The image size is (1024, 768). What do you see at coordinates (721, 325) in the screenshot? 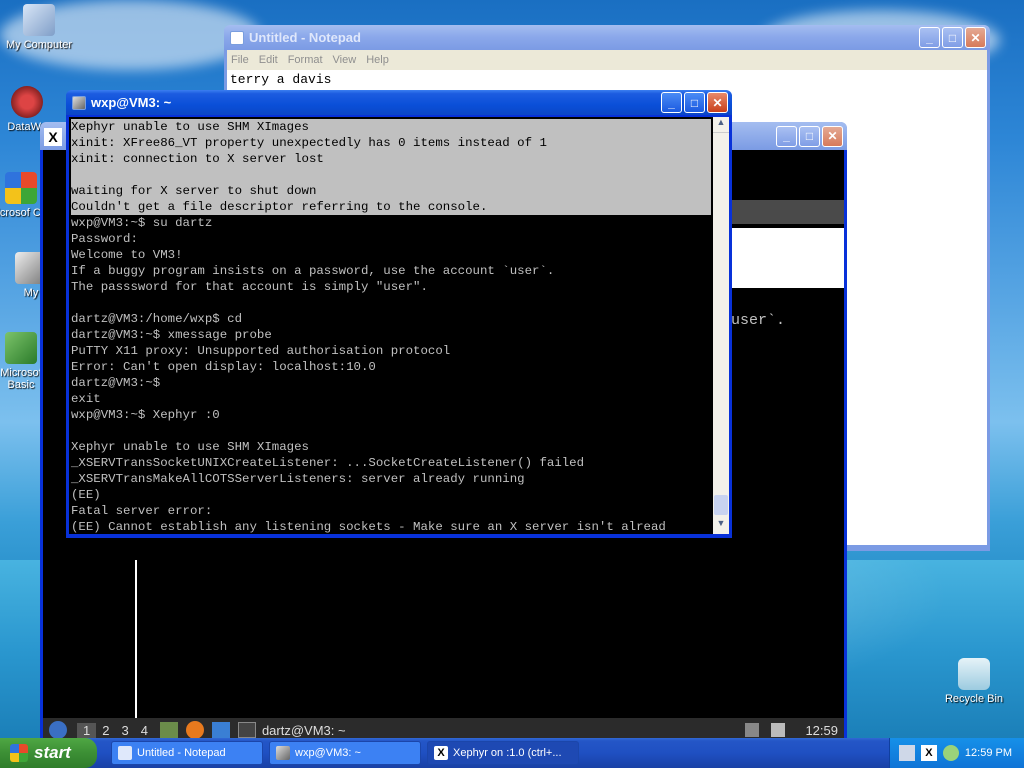
I see `terminal-scrollbar: ▲ ▼` at bounding box center [721, 325].